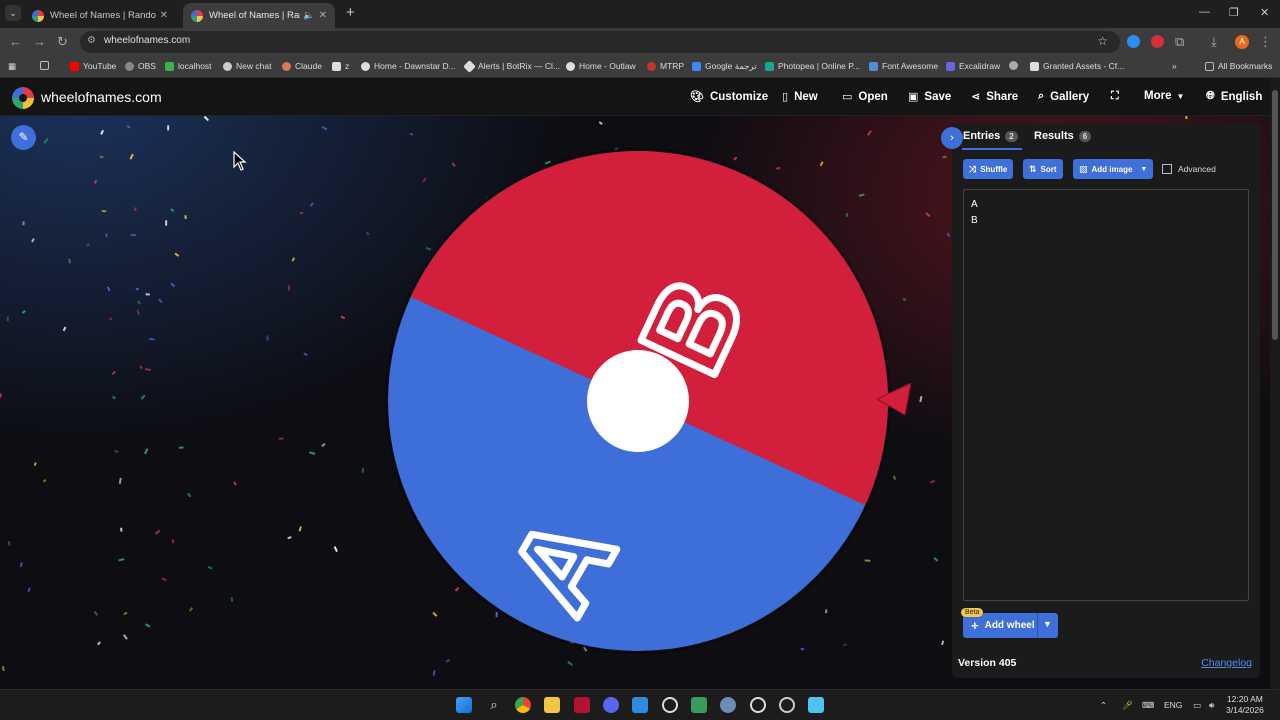 The height and width of the screenshot is (720, 1280). Describe the element at coordinates (988, 169) in the screenshot. I see `shuffle-button: ⤨ Shuffle` at that location.